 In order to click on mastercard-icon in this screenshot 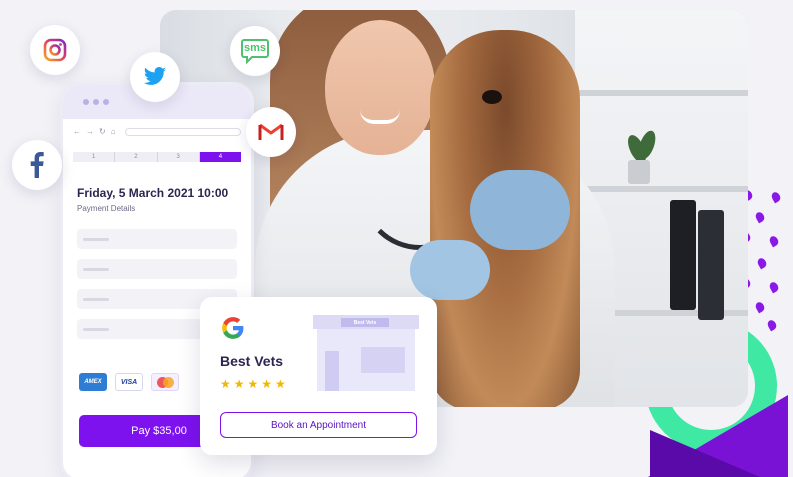, I will do `click(165, 382)`.